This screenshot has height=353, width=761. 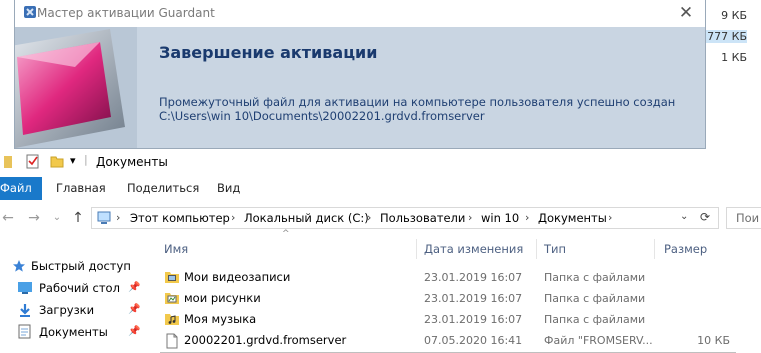 I want to click on file-name: Моя музыка, so click(x=220, y=319).